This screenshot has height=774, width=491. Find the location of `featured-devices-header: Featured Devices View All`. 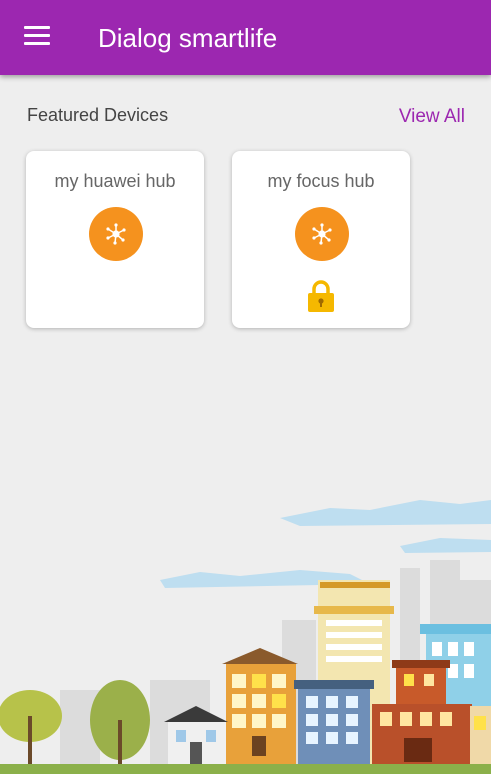

featured-devices-header: Featured Devices View All is located at coordinates (245, 115).